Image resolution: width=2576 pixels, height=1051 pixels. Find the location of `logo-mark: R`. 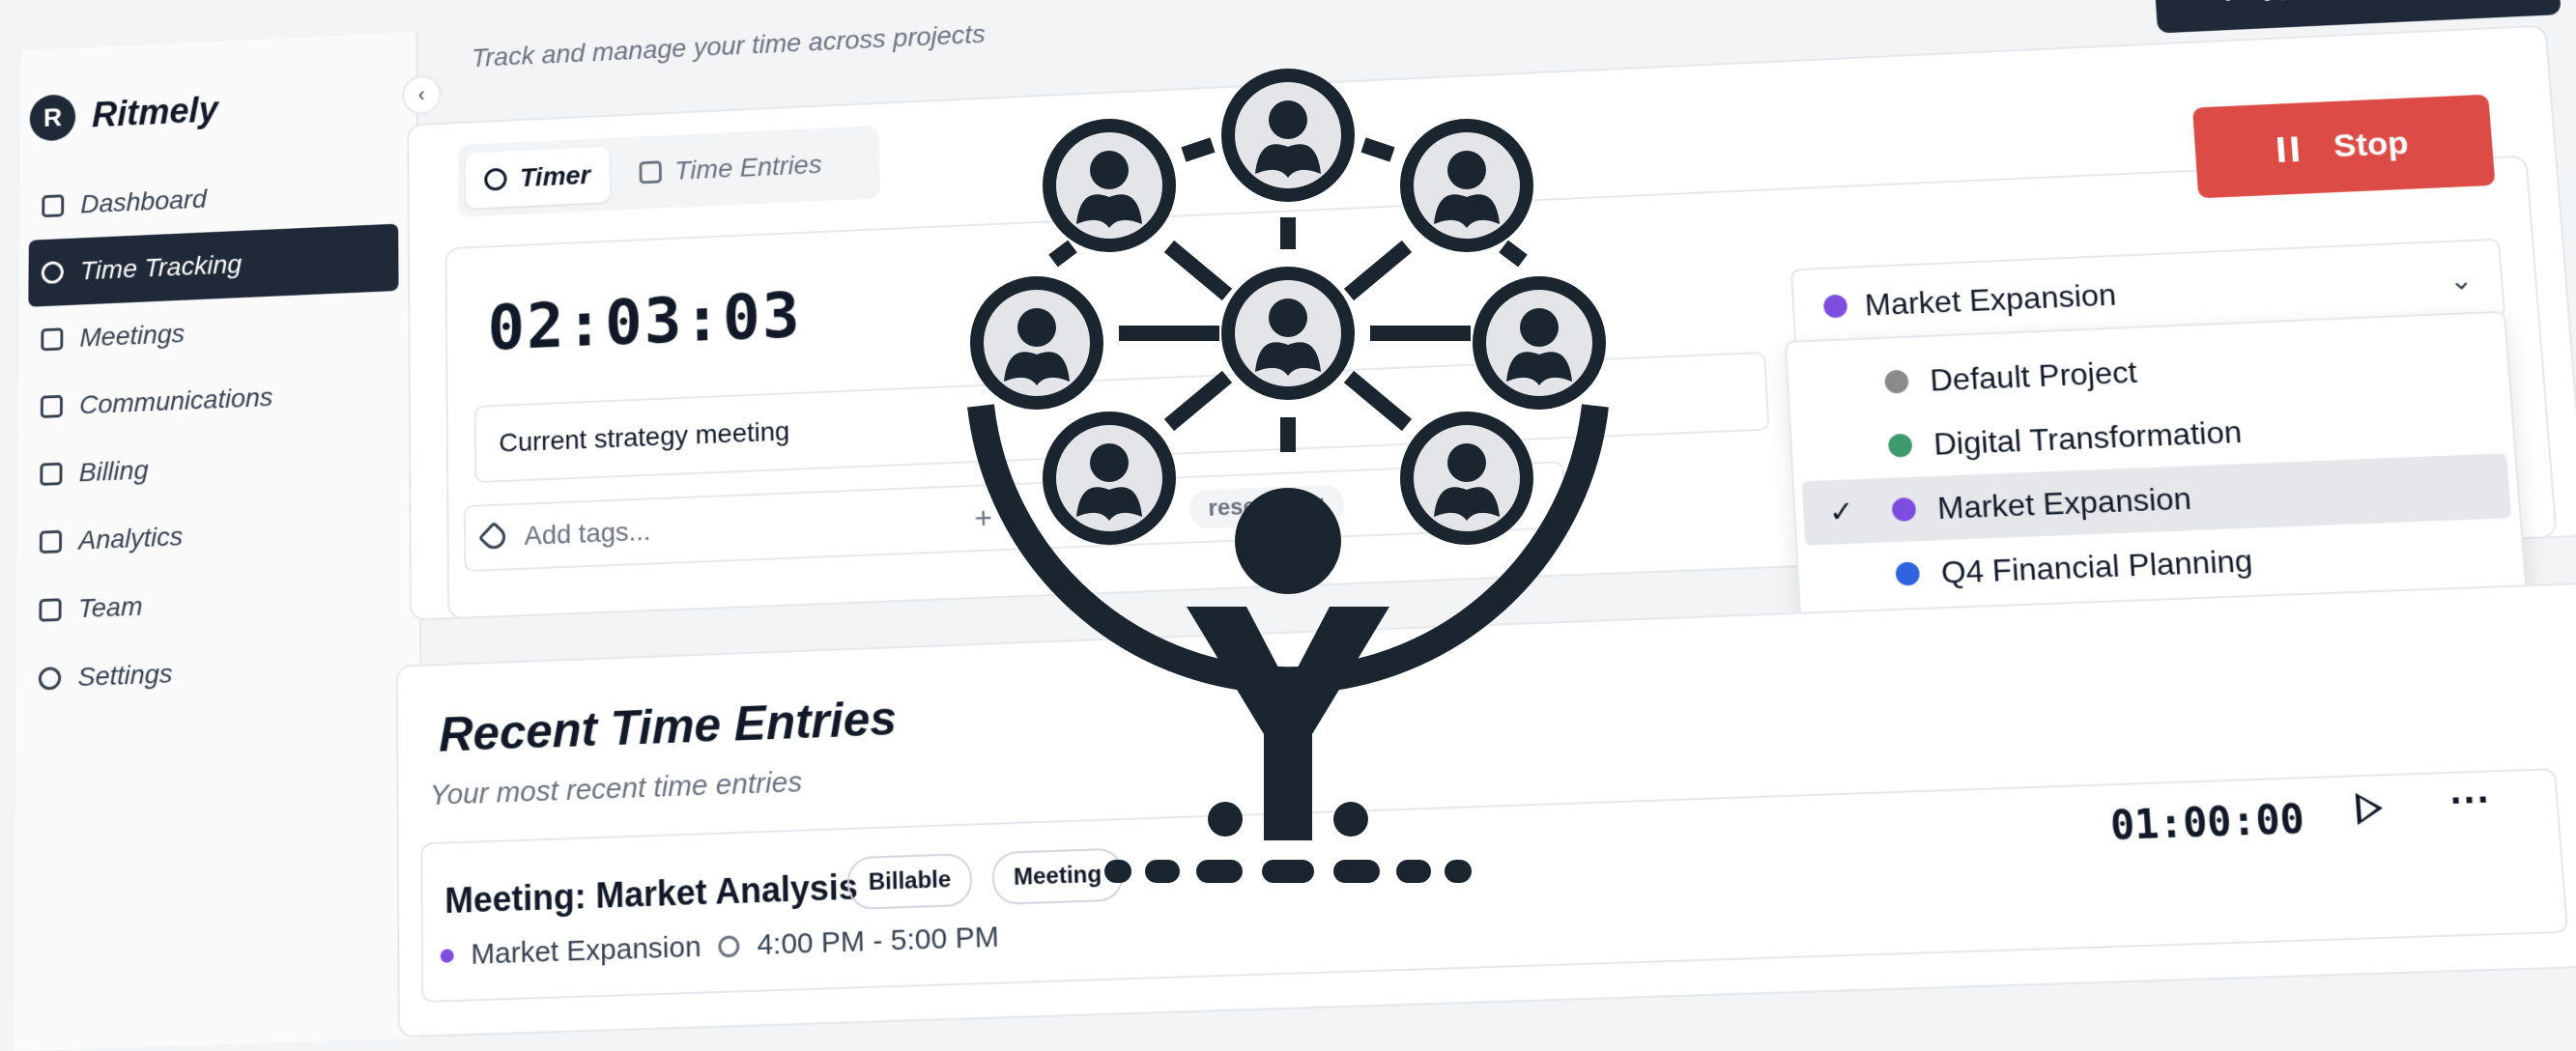

logo-mark: R is located at coordinates (53, 118).